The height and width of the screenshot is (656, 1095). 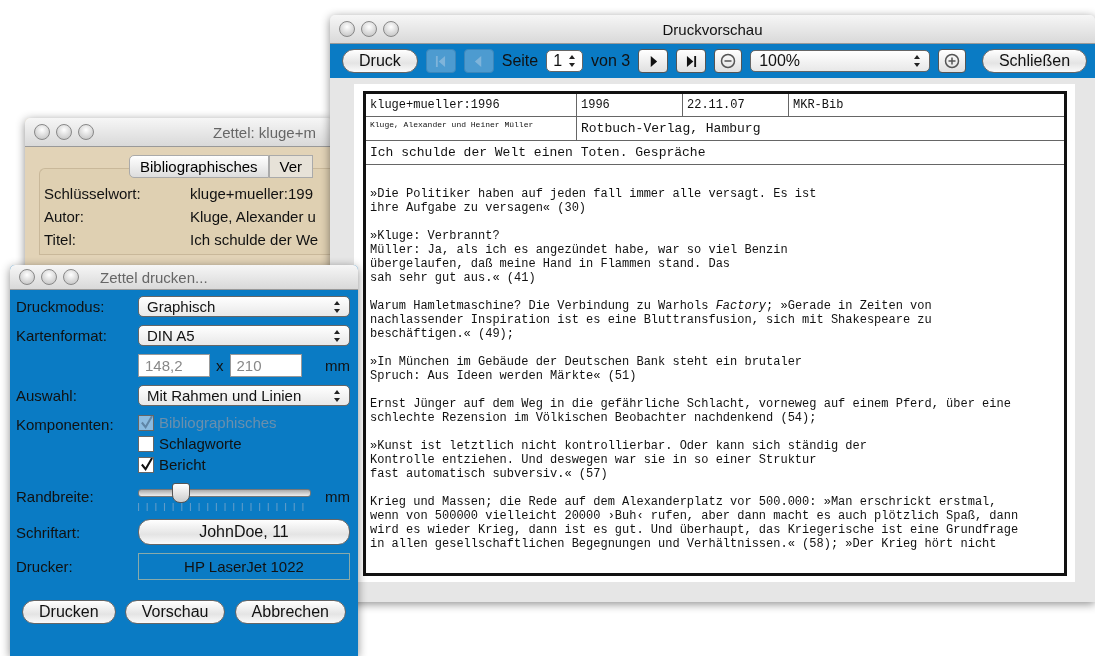 What do you see at coordinates (611, 61) in the screenshot?
I see `page-count: von 3` at bounding box center [611, 61].